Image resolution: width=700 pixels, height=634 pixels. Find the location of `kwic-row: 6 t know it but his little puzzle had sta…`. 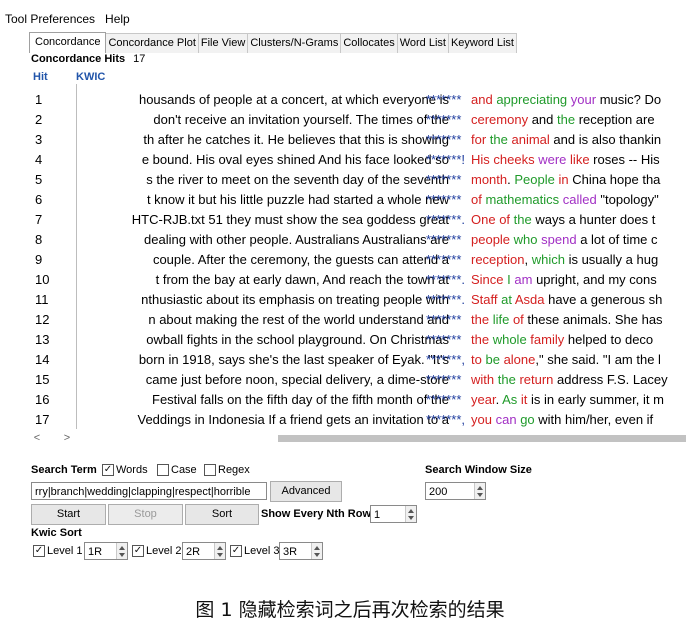

kwic-row: 6 t know it but his little puzzle had sta… is located at coordinates (358, 200).